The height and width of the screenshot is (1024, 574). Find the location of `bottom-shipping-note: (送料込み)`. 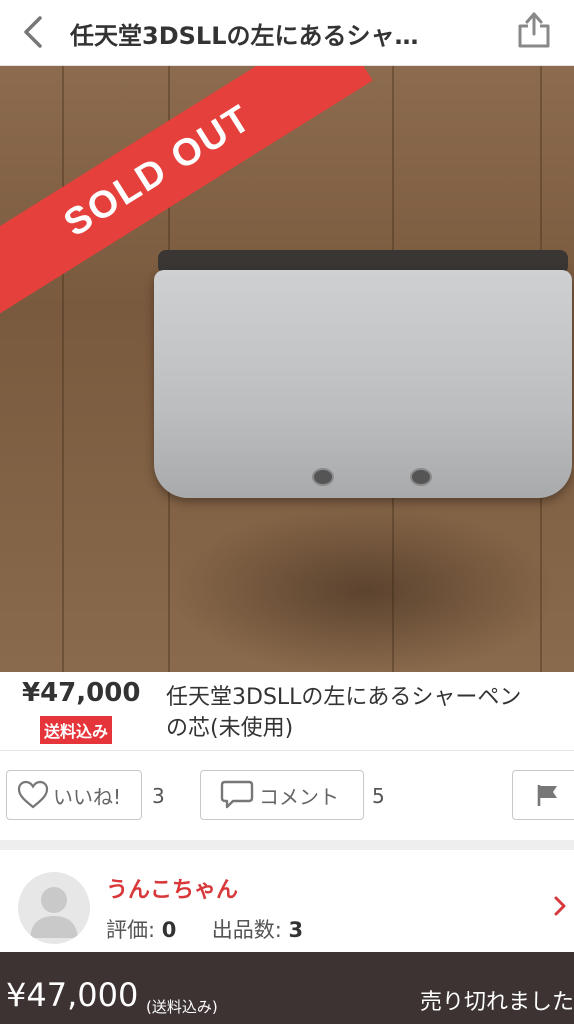

bottom-shipping-note: (送料込み) is located at coordinates (182, 1007).